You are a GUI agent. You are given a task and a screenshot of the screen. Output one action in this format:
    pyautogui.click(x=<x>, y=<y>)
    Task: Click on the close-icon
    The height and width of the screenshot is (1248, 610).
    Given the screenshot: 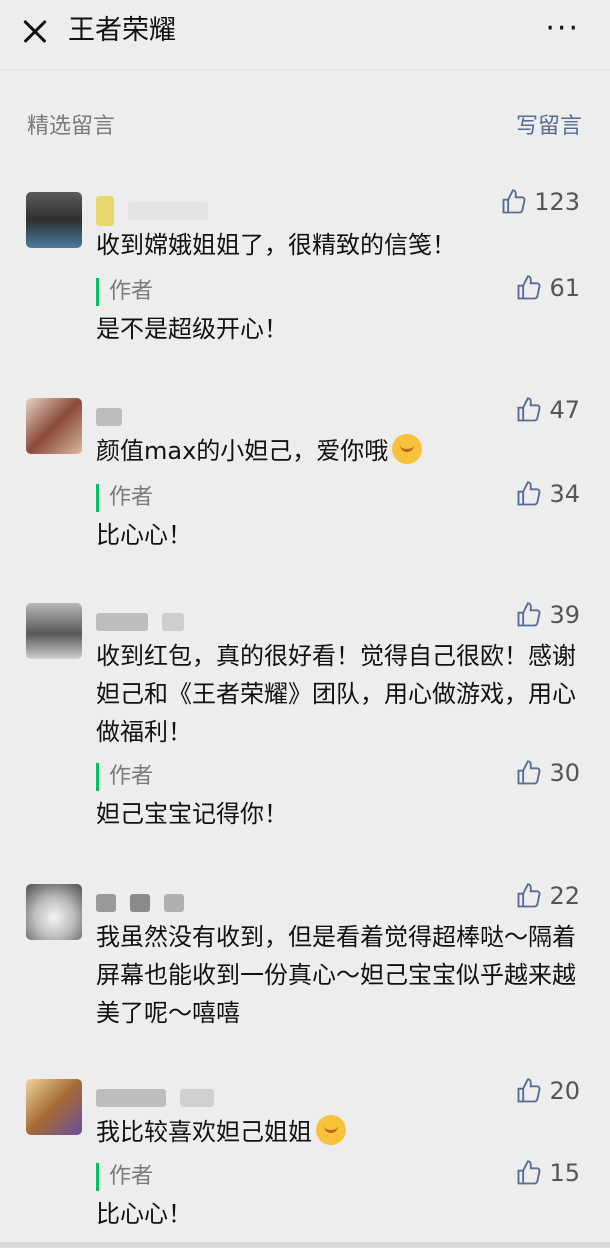 What is the action you would take?
    pyautogui.click(x=35, y=31)
    